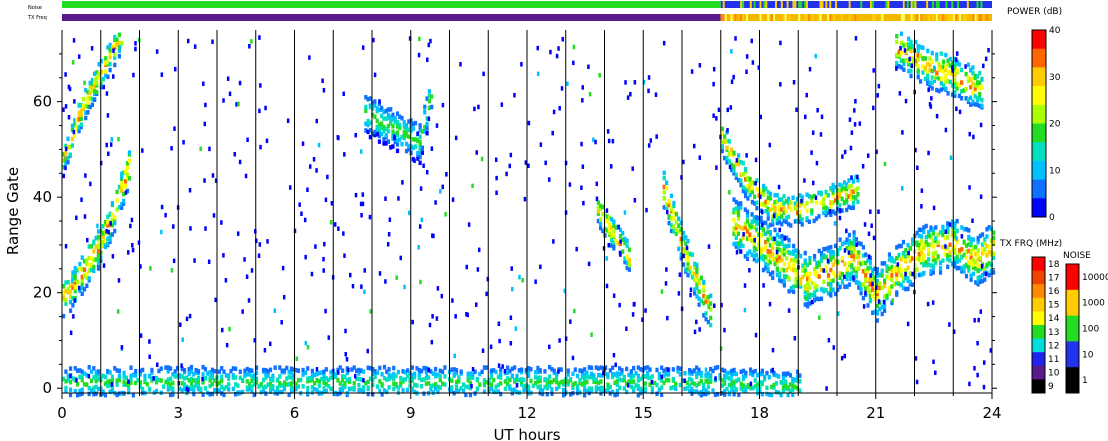  Describe the element at coordinates (411, 413) in the screenshot. I see `x-tick-label: 9` at that location.